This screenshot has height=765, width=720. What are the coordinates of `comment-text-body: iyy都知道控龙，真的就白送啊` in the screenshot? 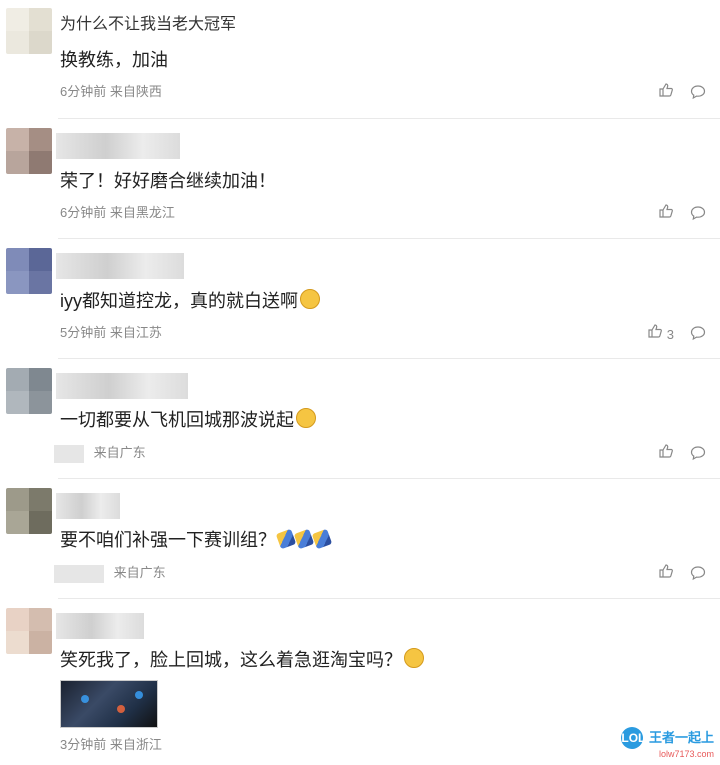 It's located at (179, 301).